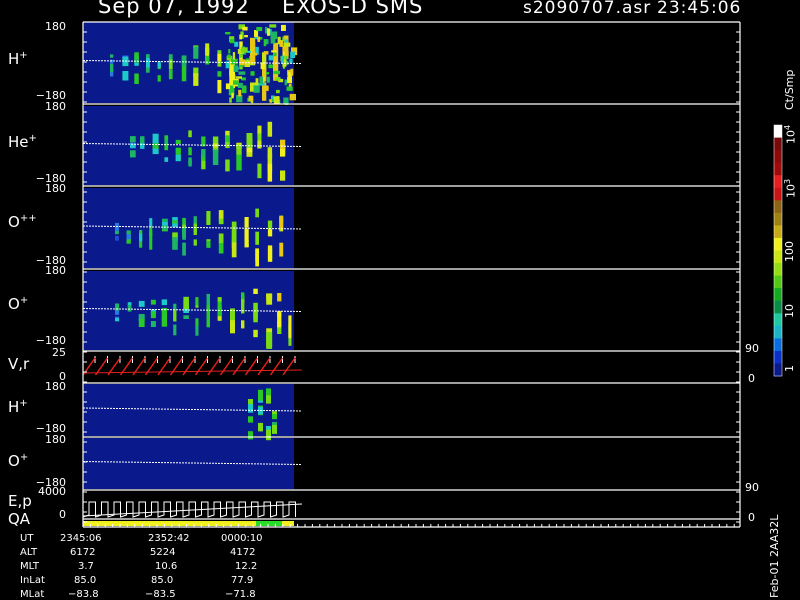  I want to click on info-ut-3: 0000:10, so click(242, 538).